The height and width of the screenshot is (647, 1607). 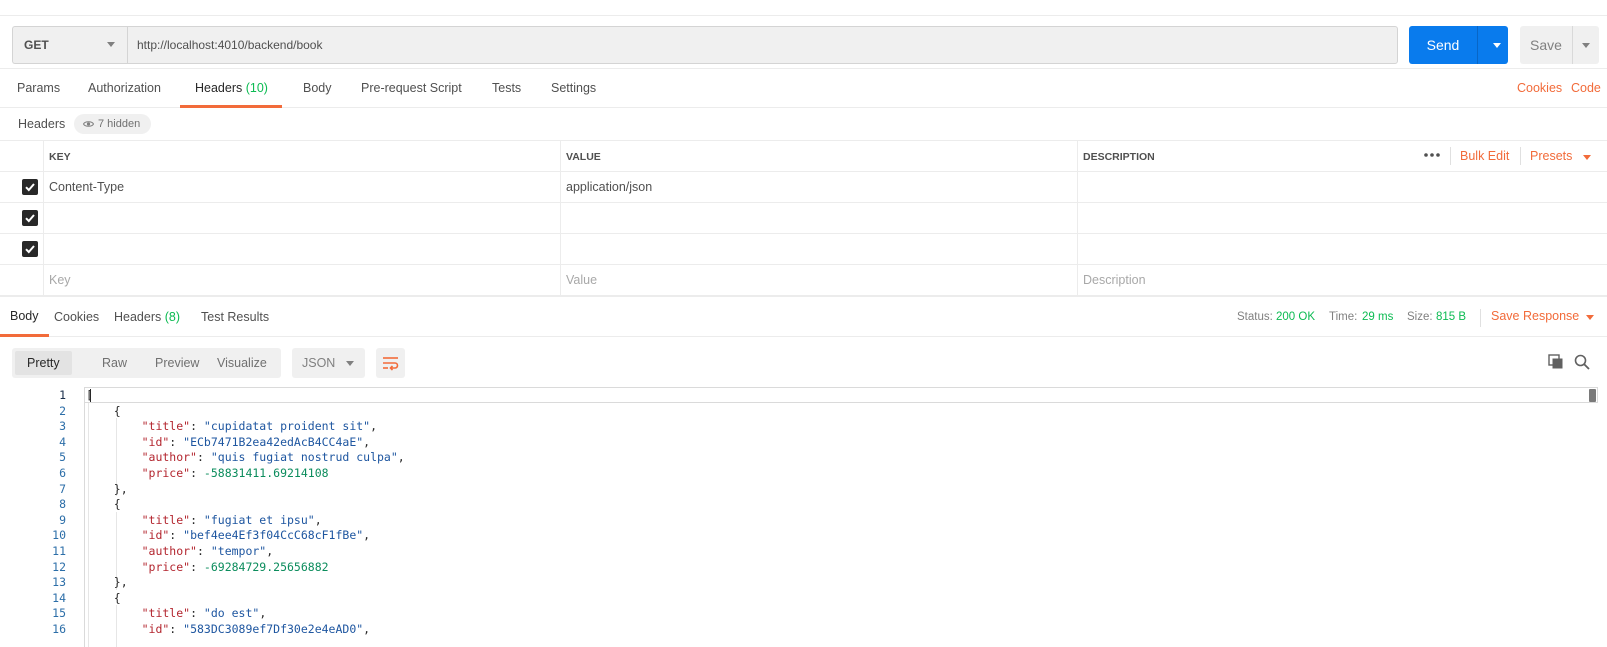 I want to click on code-line: "id": "ECb7471B2ea42edAcB4CC4aE",, so click(x=256, y=442).